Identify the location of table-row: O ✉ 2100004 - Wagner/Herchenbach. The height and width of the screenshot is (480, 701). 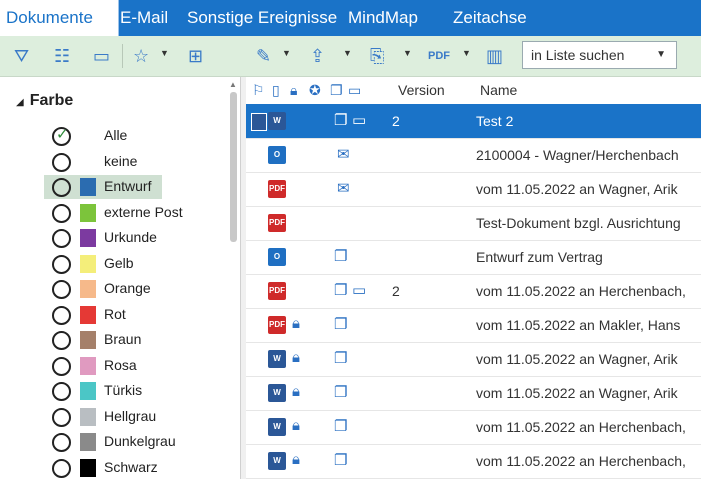
(473, 155).